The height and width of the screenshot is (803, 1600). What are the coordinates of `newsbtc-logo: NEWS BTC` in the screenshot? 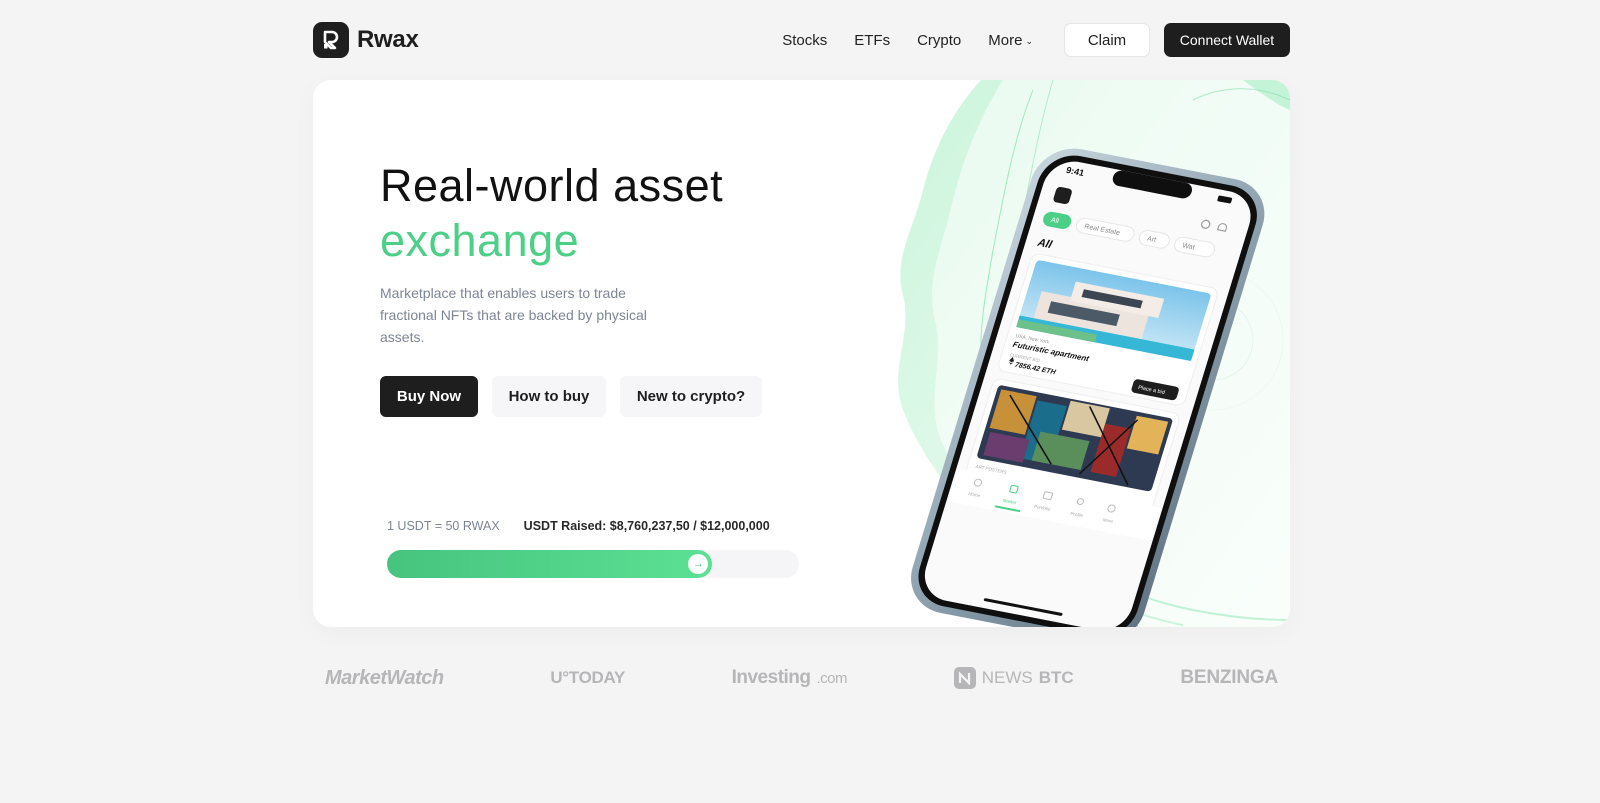 It's located at (1013, 678).